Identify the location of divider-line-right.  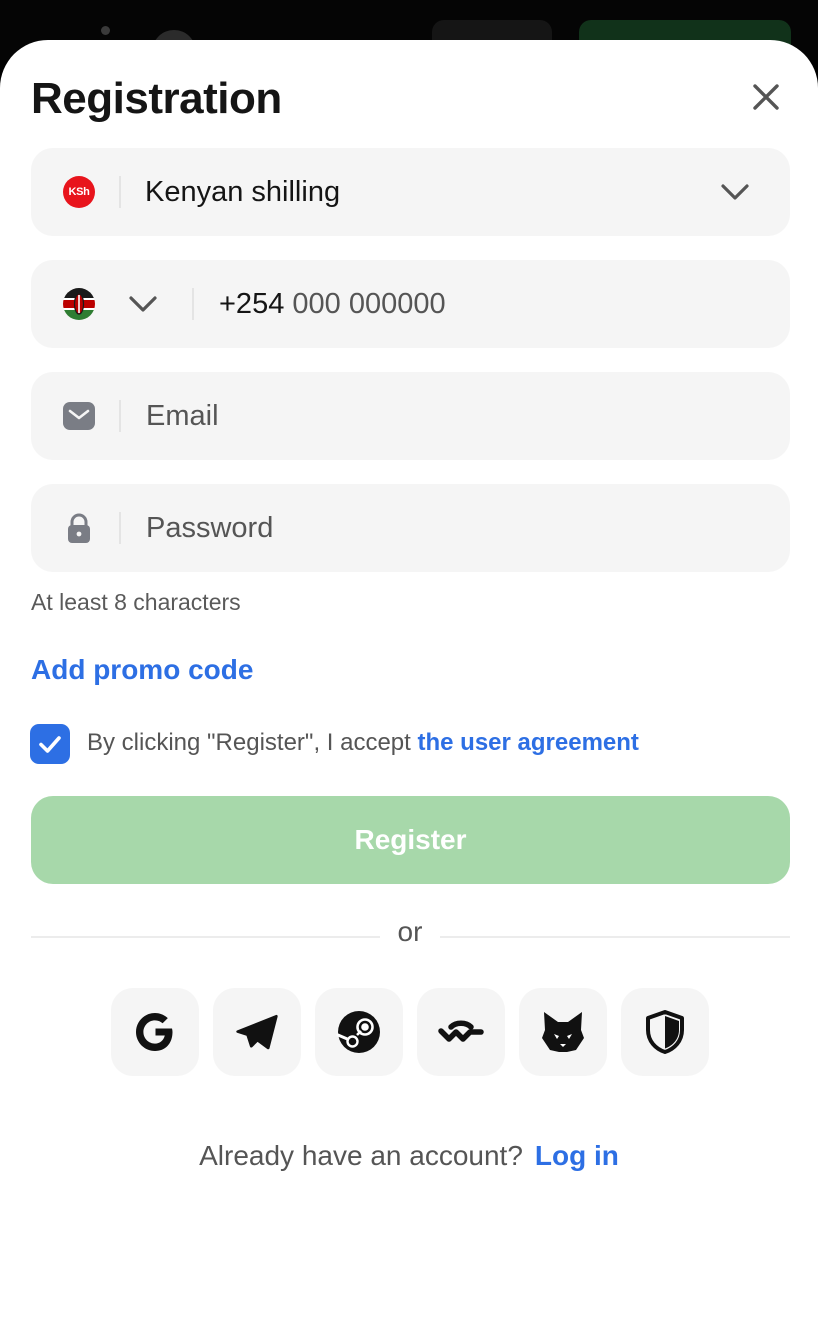
(615, 937).